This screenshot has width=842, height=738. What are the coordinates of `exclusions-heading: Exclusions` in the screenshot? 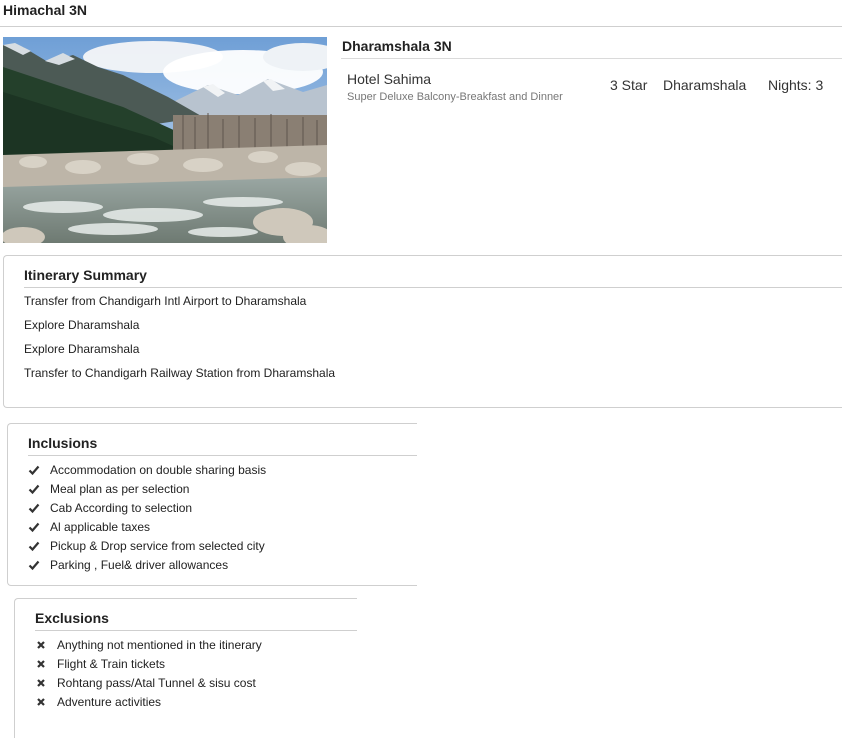 It's located at (72, 618).